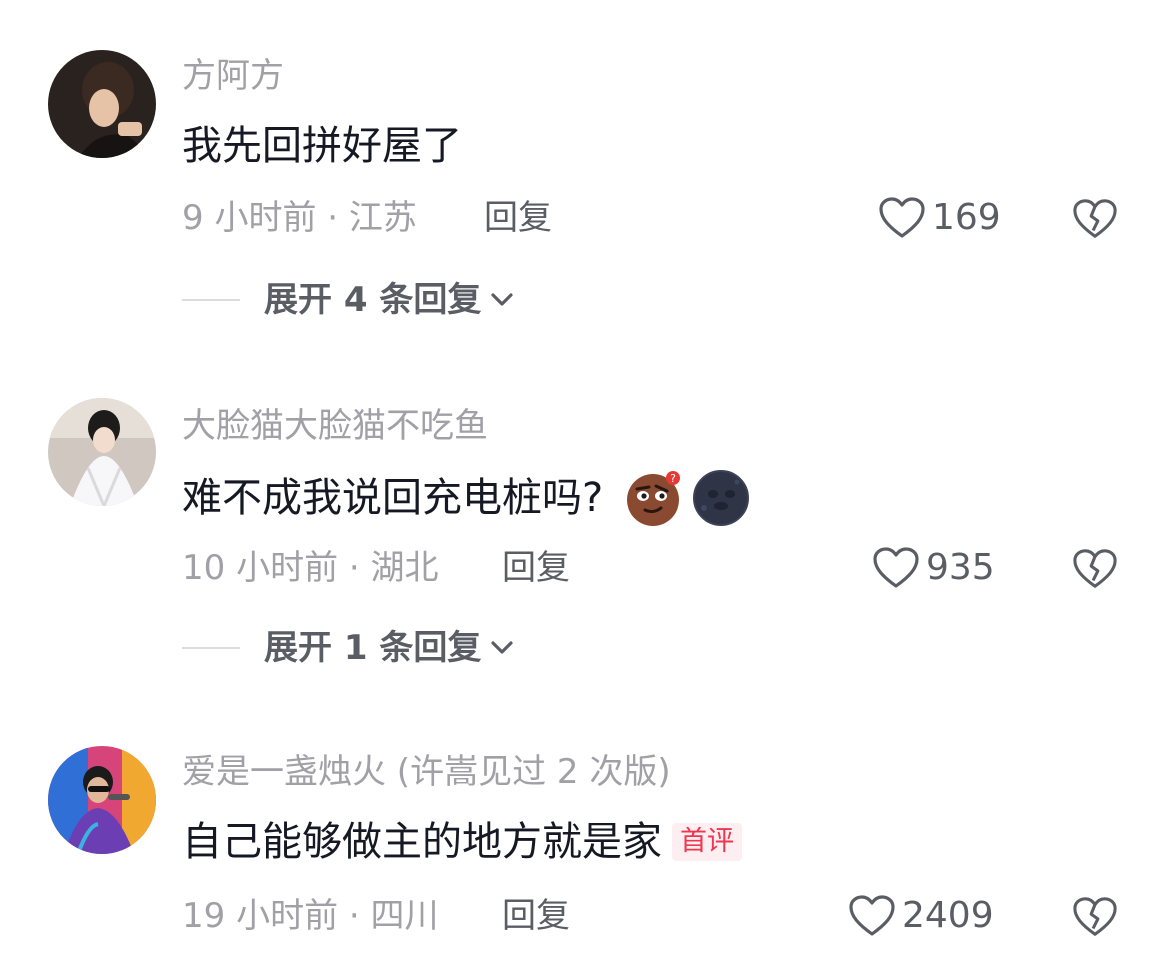 The image size is (1169, 960). I want to click on comment-username: 爱是一盏烛火 (许嵩见过 2 次版), so click(426, 772).